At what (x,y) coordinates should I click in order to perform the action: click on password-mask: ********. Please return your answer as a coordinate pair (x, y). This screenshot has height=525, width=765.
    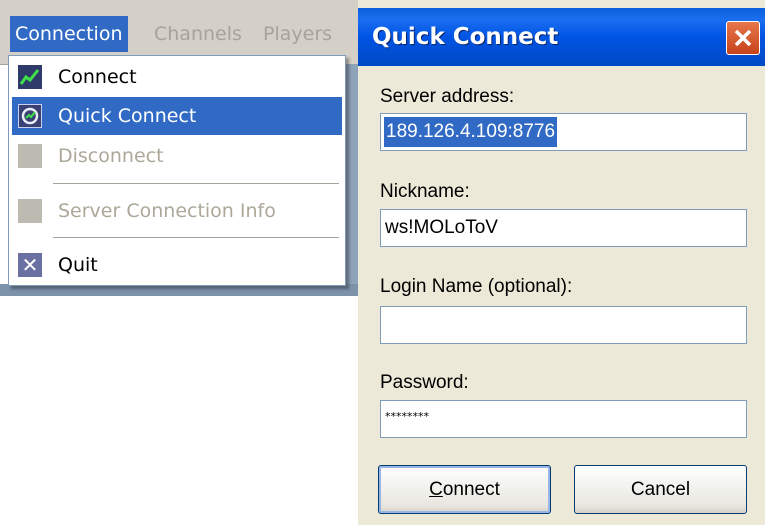
    Looking at the image, I should click on (407, 416).